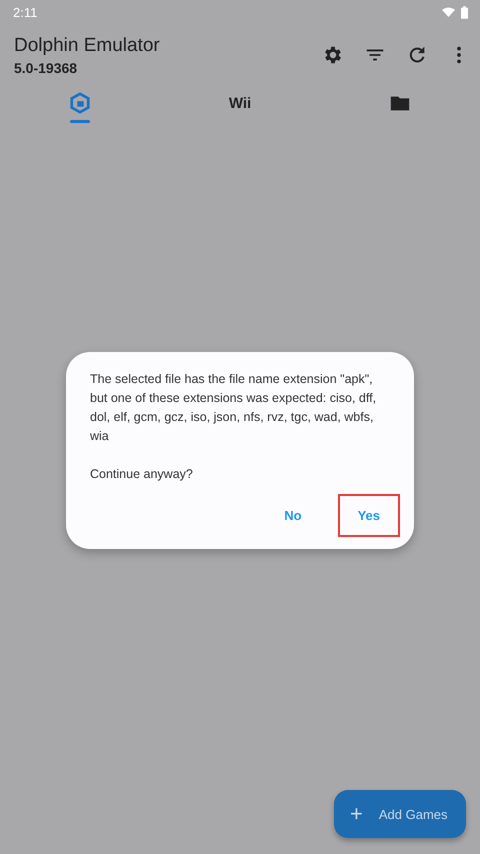 This screenshot has width=480, height=854. What do you see at coordinates (240, 103) in the screenshot?
I see `tab: Wii` at bounding box center [240, 103].